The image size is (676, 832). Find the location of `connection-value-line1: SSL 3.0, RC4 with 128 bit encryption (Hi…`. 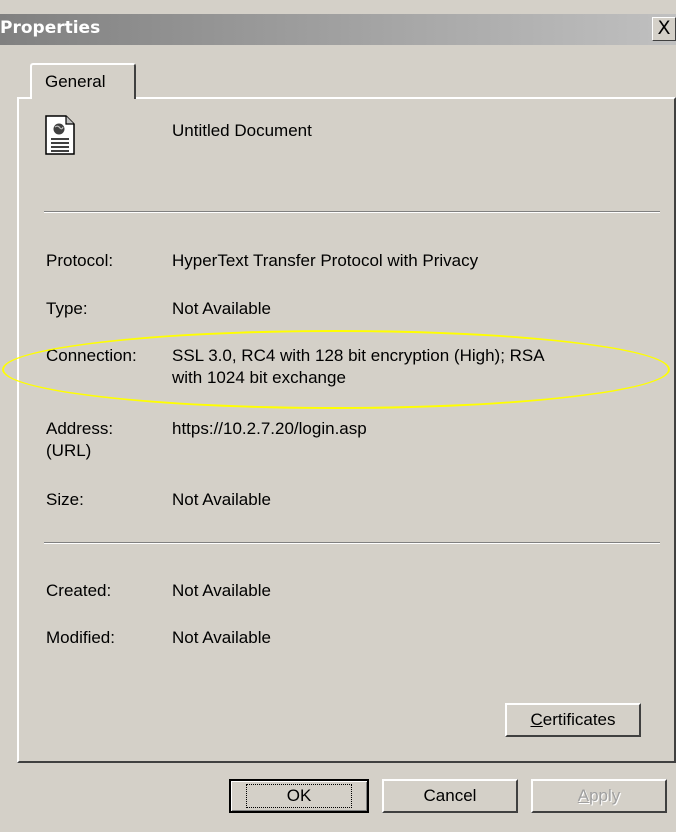

connection-value-line1: SSL 3.0, RC4 with 128 bit encryption (Hi… is located at coordinates (358, 355).